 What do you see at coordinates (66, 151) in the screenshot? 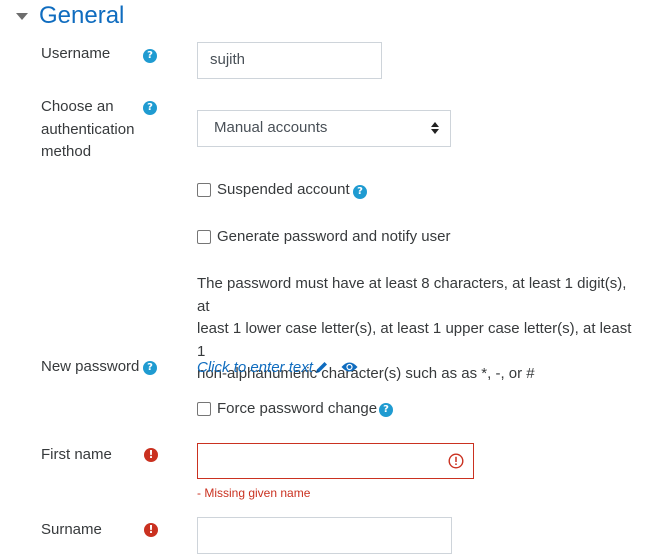
I see `auth-method-label-line: method` at bounding box center [66, 151].